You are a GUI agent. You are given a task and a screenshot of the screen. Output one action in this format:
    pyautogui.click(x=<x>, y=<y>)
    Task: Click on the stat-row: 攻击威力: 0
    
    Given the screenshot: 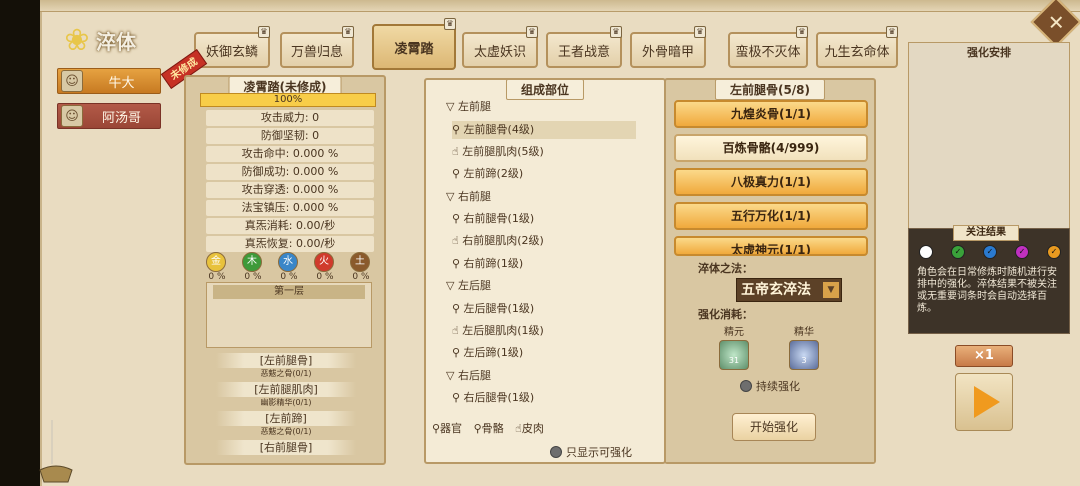 What is the action you would take?
    pyautogui.click(x=290, y=118)
    